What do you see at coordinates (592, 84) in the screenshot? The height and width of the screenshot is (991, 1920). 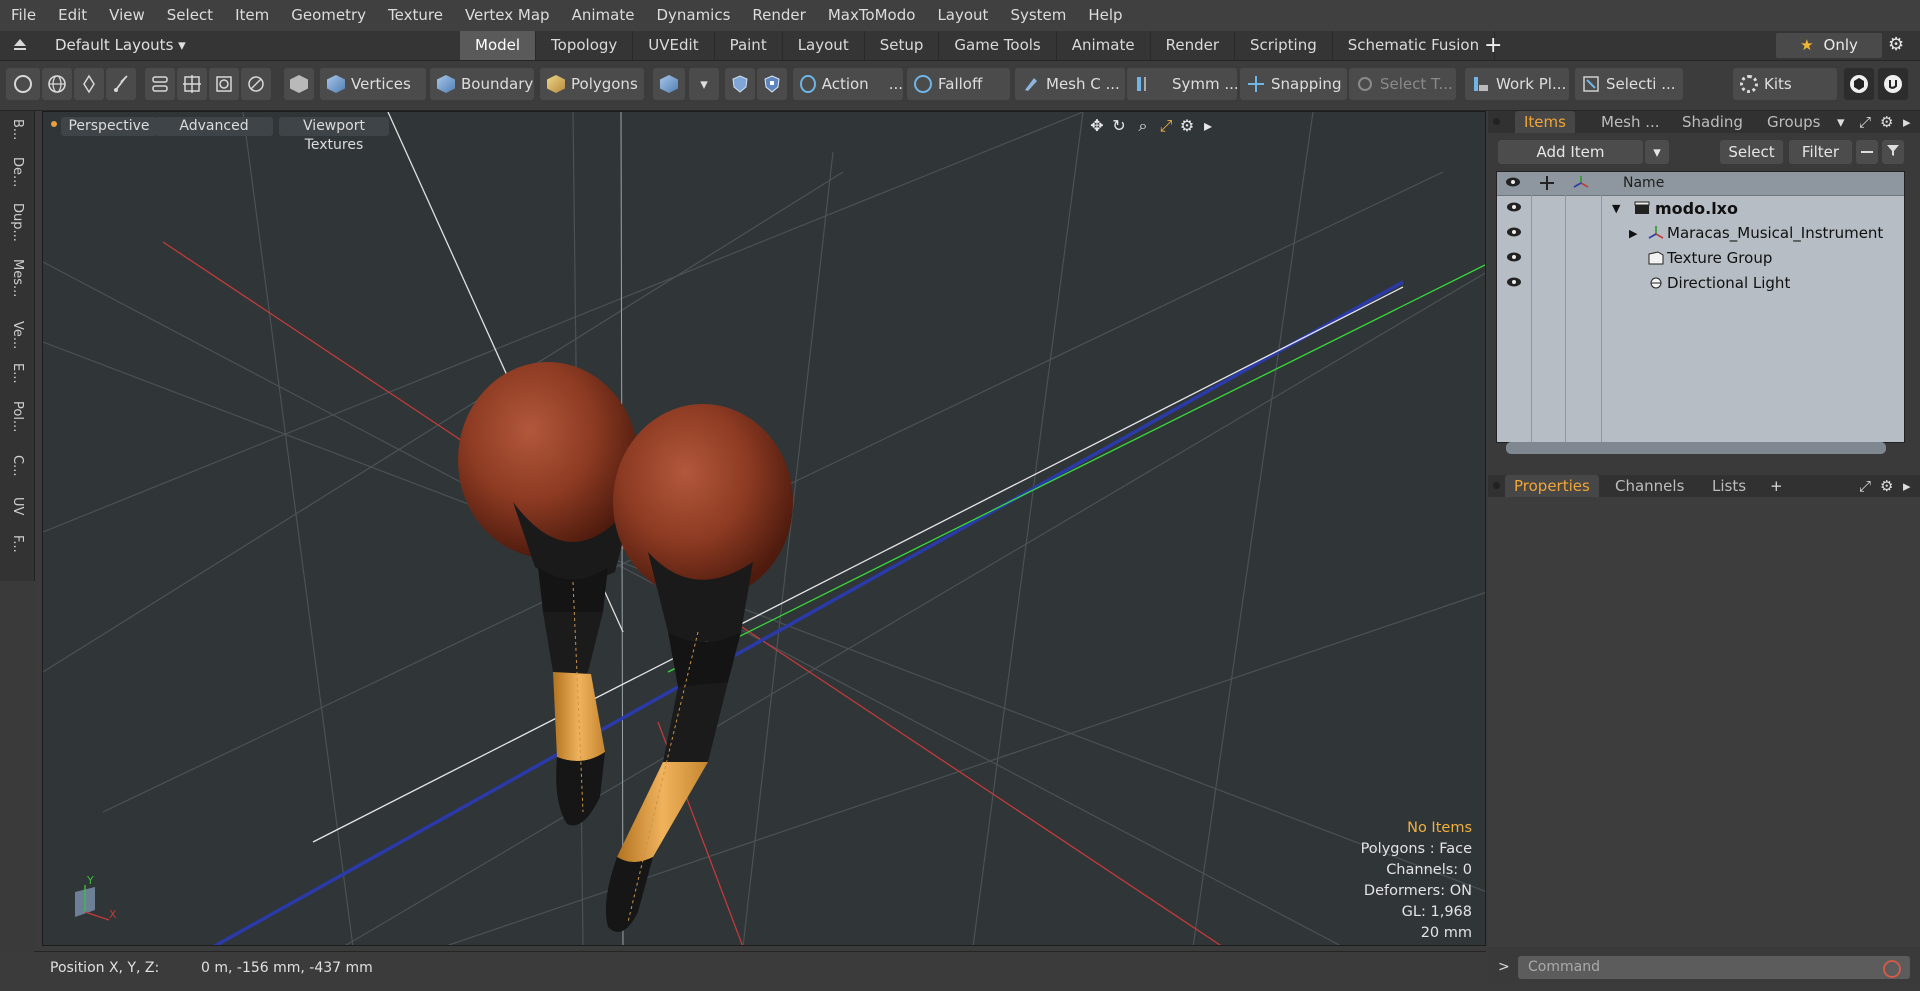 I see `polygons-button: Polygons` at bounding box center [592, 84].